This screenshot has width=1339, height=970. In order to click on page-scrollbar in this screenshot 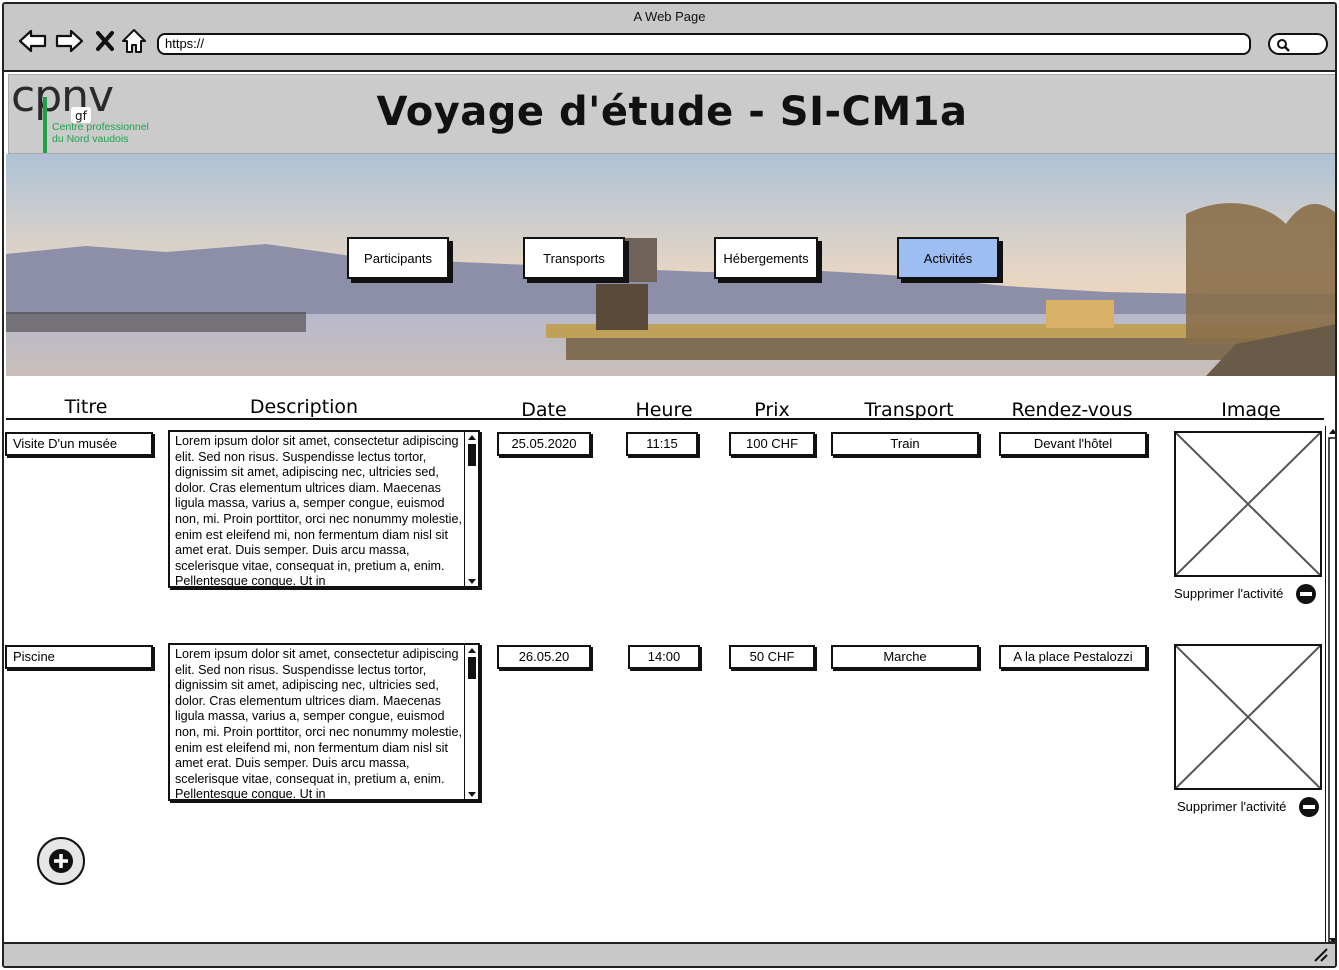, I will do `click(1330, 687)`.